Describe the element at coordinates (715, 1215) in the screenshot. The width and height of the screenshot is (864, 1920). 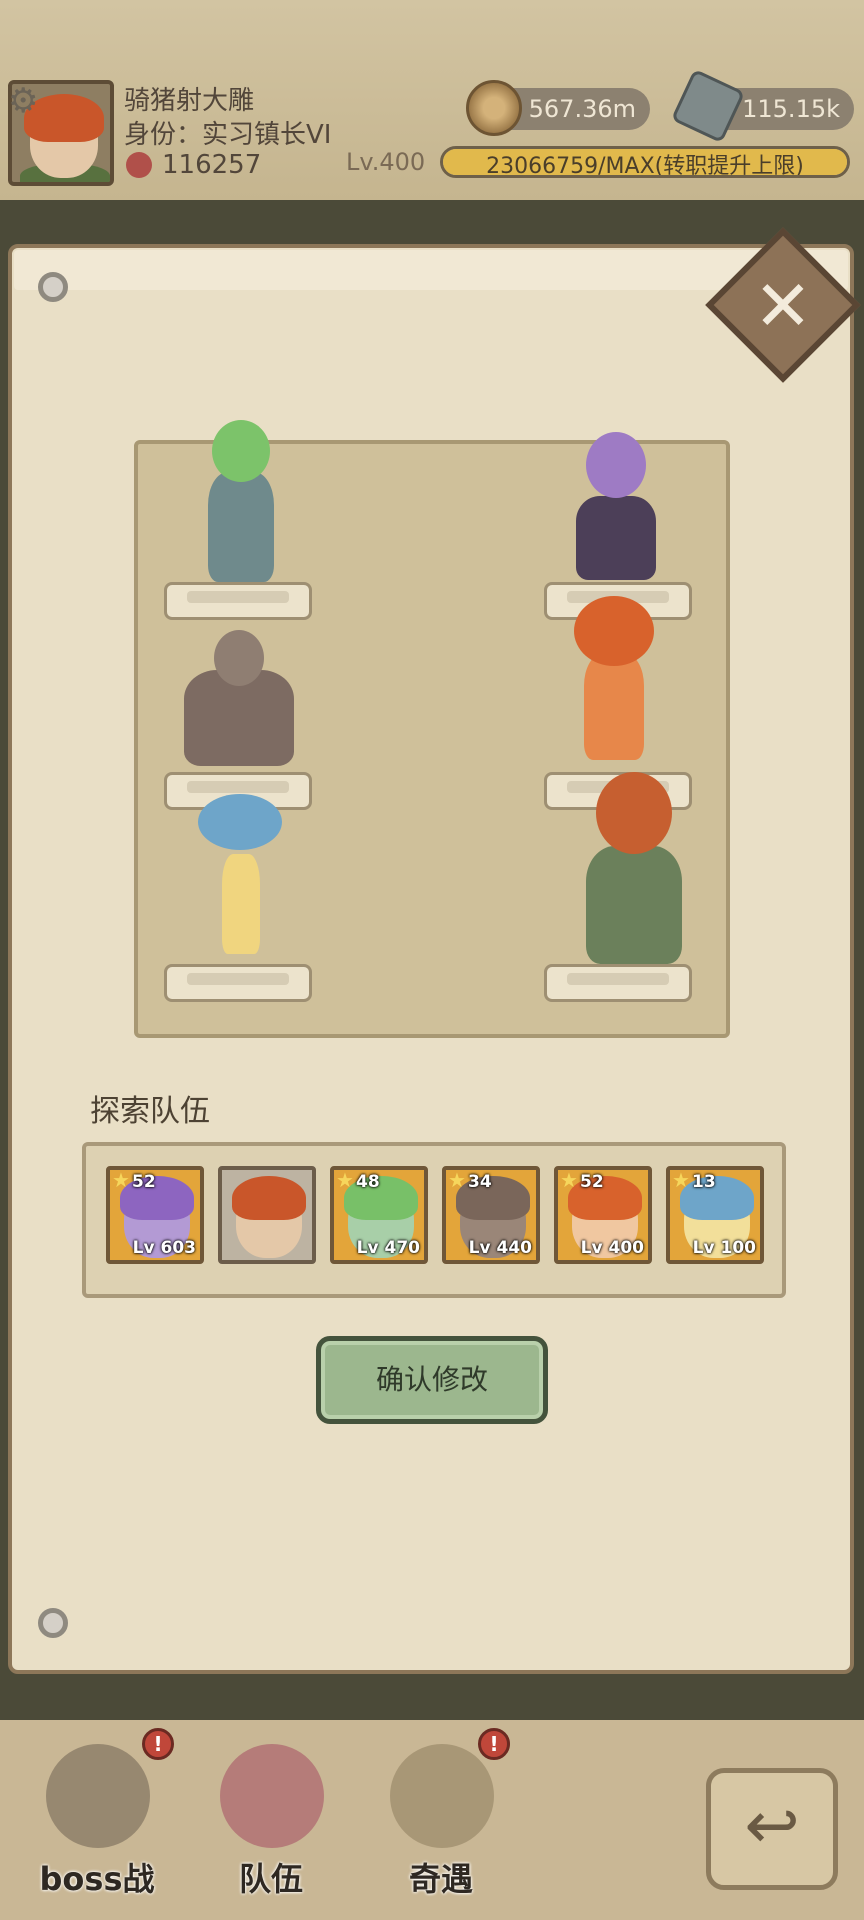
I see `team-slot: ★ 13 Lv 100` at that location.